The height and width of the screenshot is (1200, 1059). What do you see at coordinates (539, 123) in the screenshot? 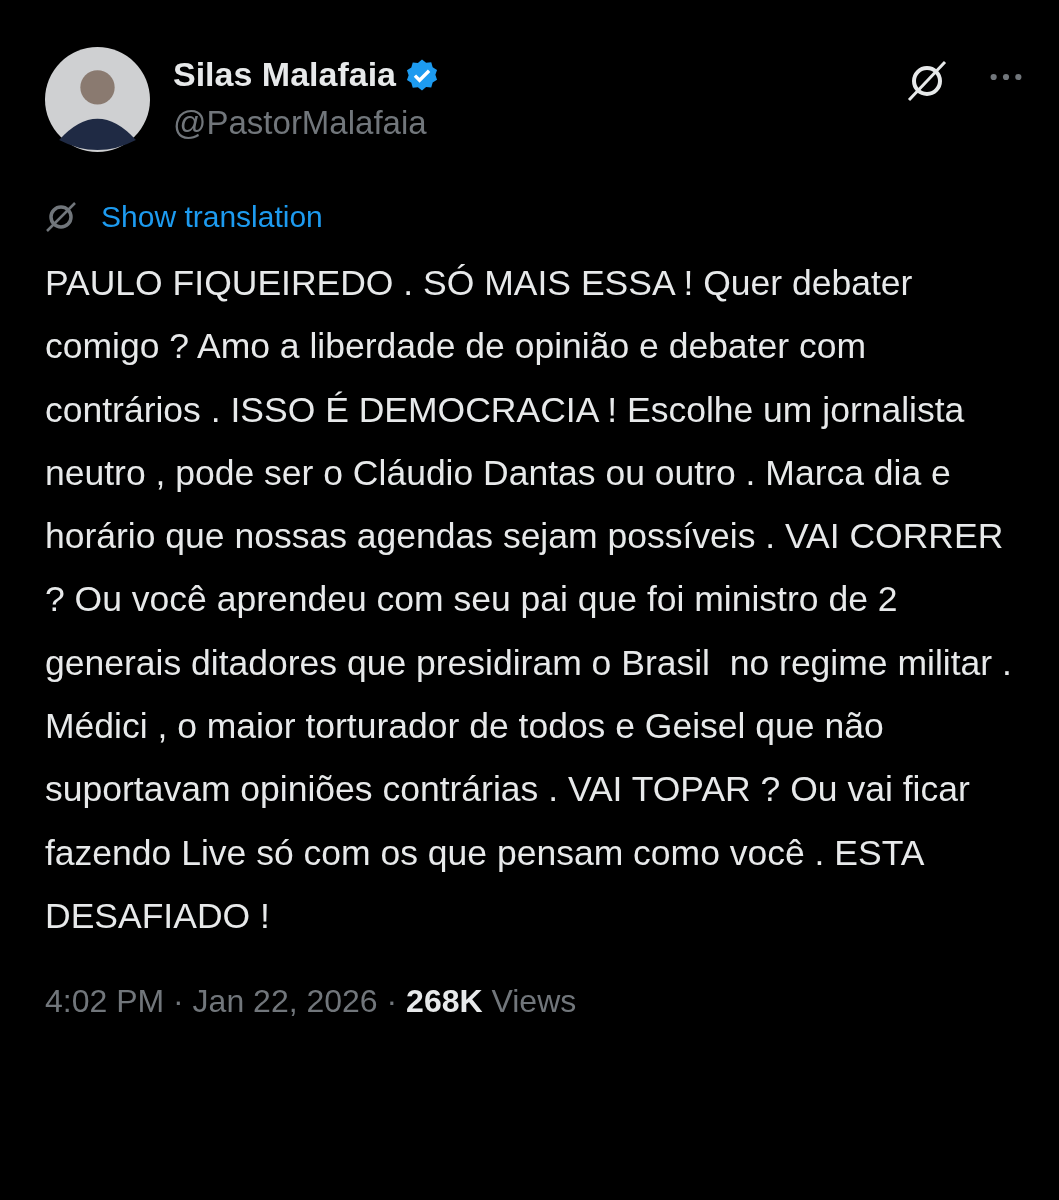
I see `author-handle: @PastorMalafaia` at bounding box center [539, 123].